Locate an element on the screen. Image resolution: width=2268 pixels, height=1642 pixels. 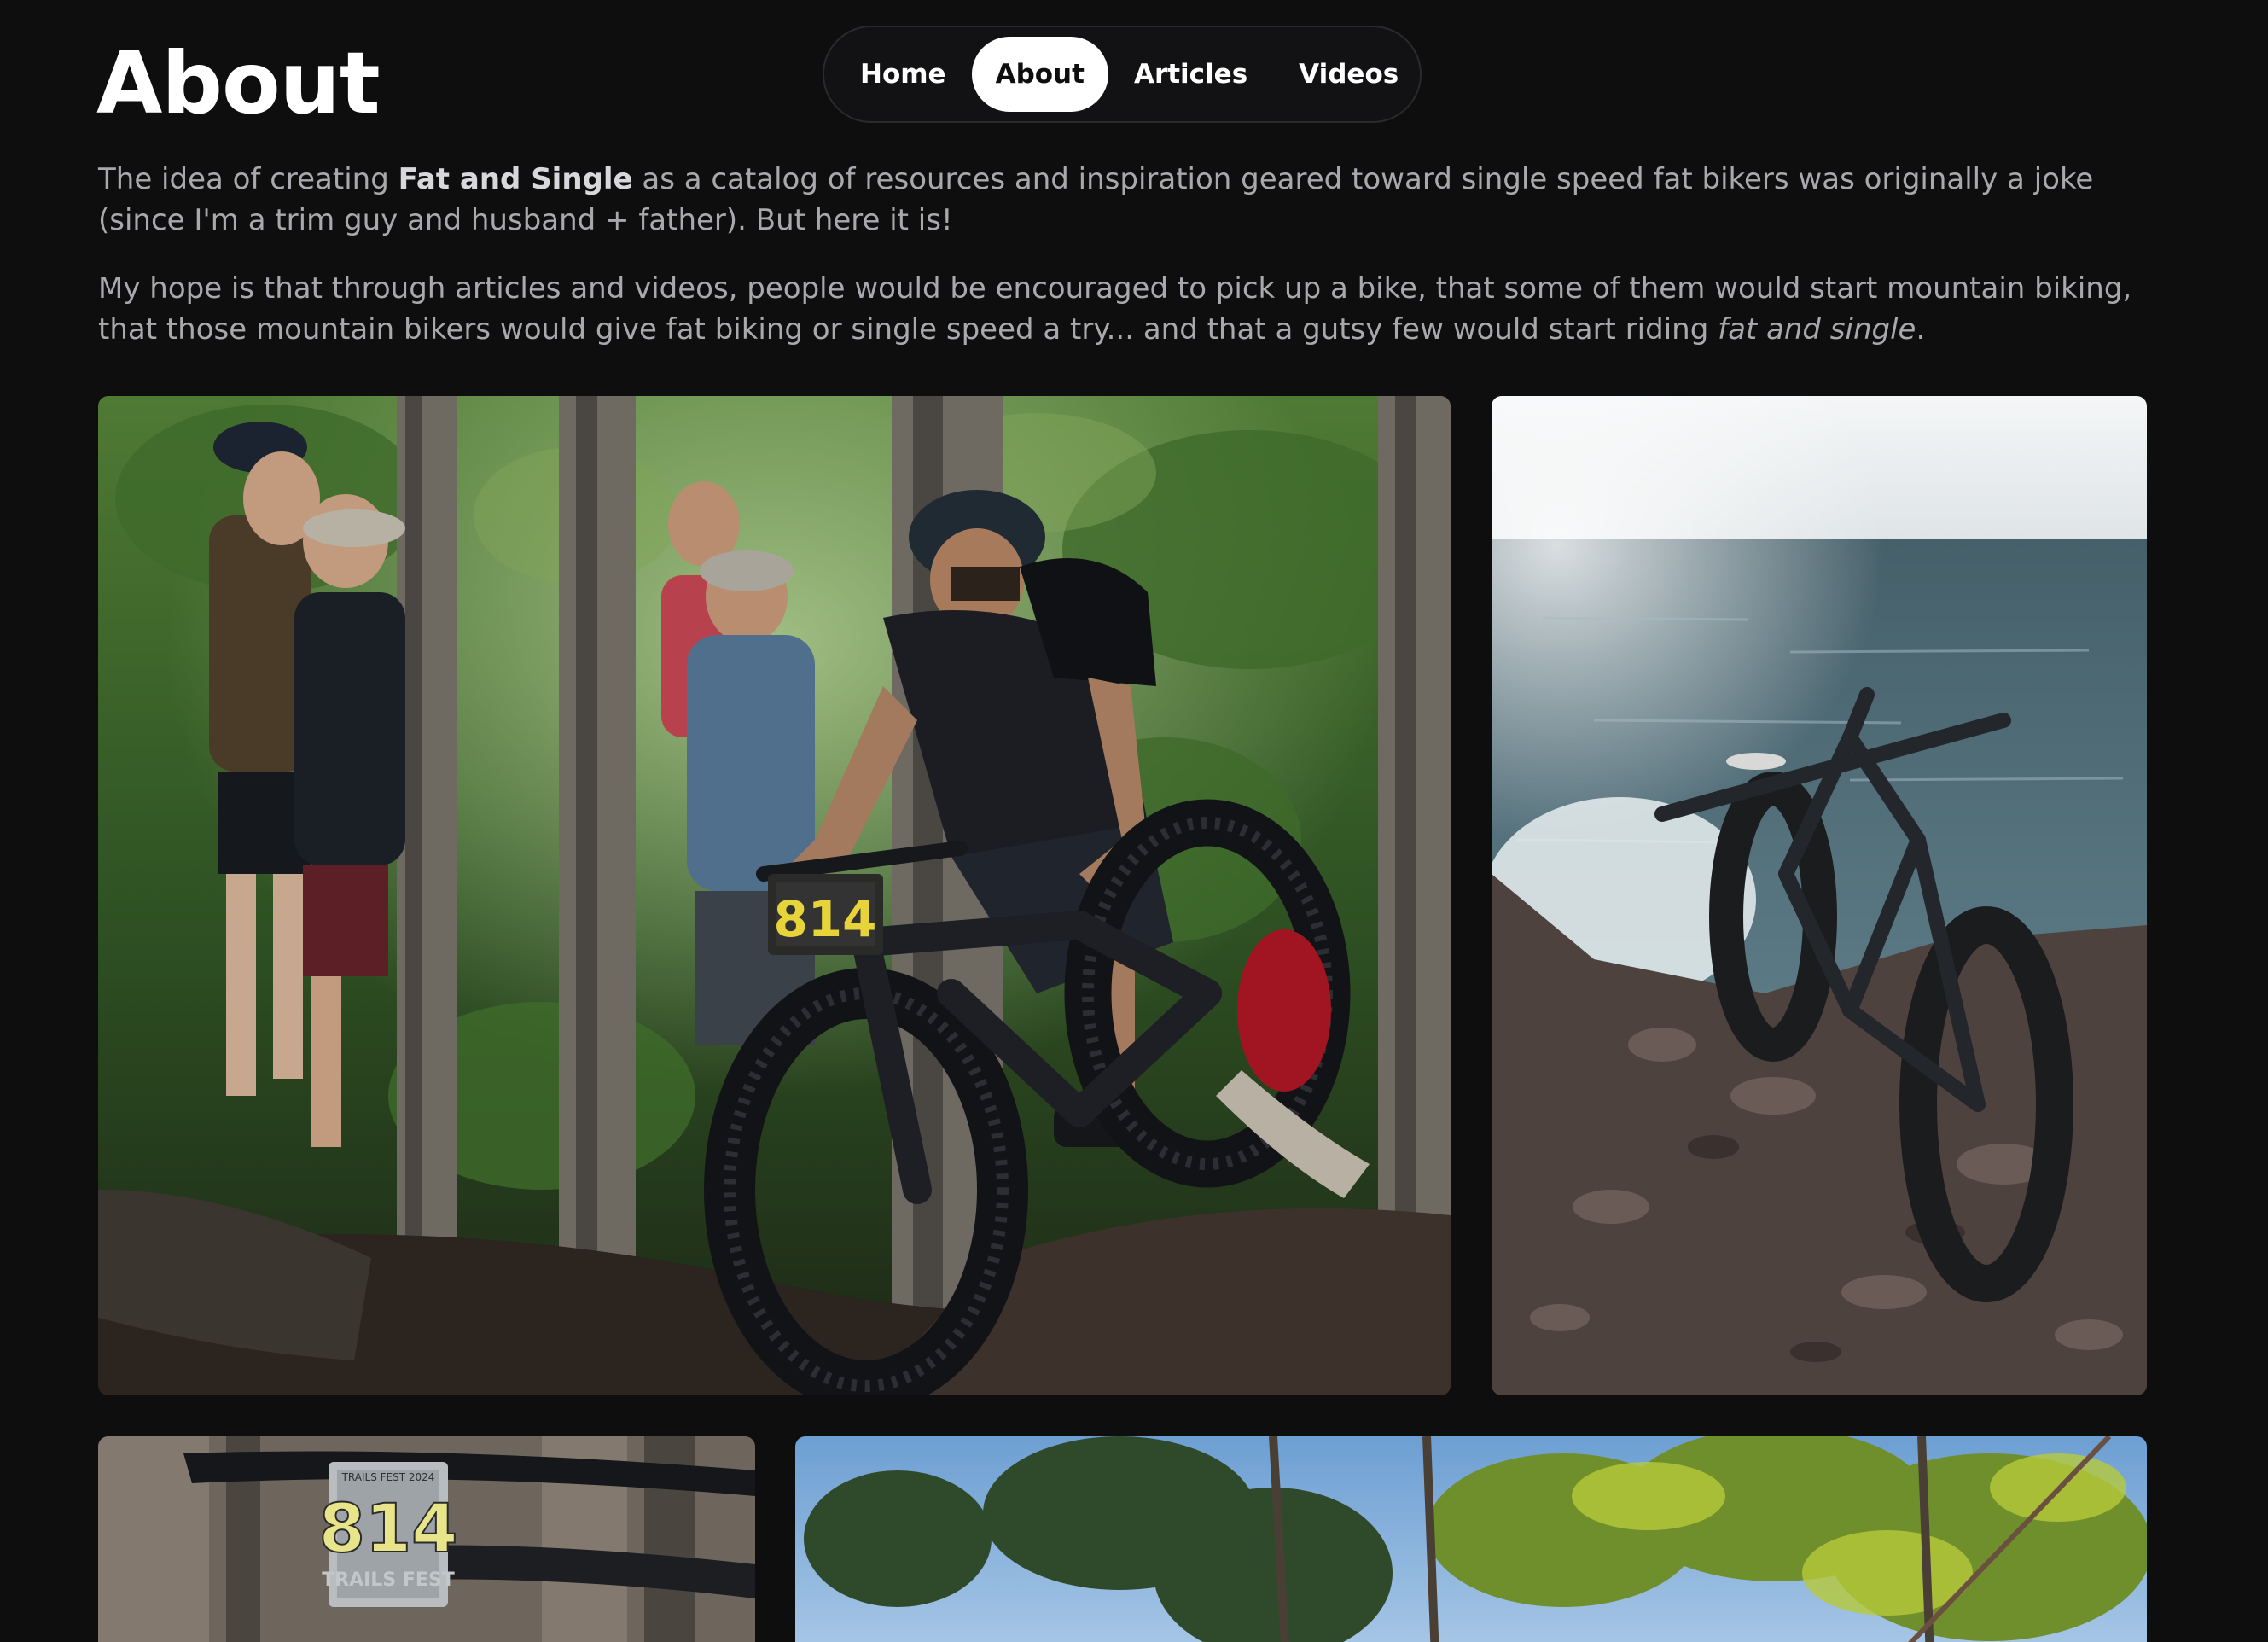
tree-canopy-image is located at coordinates (1471, 1539).